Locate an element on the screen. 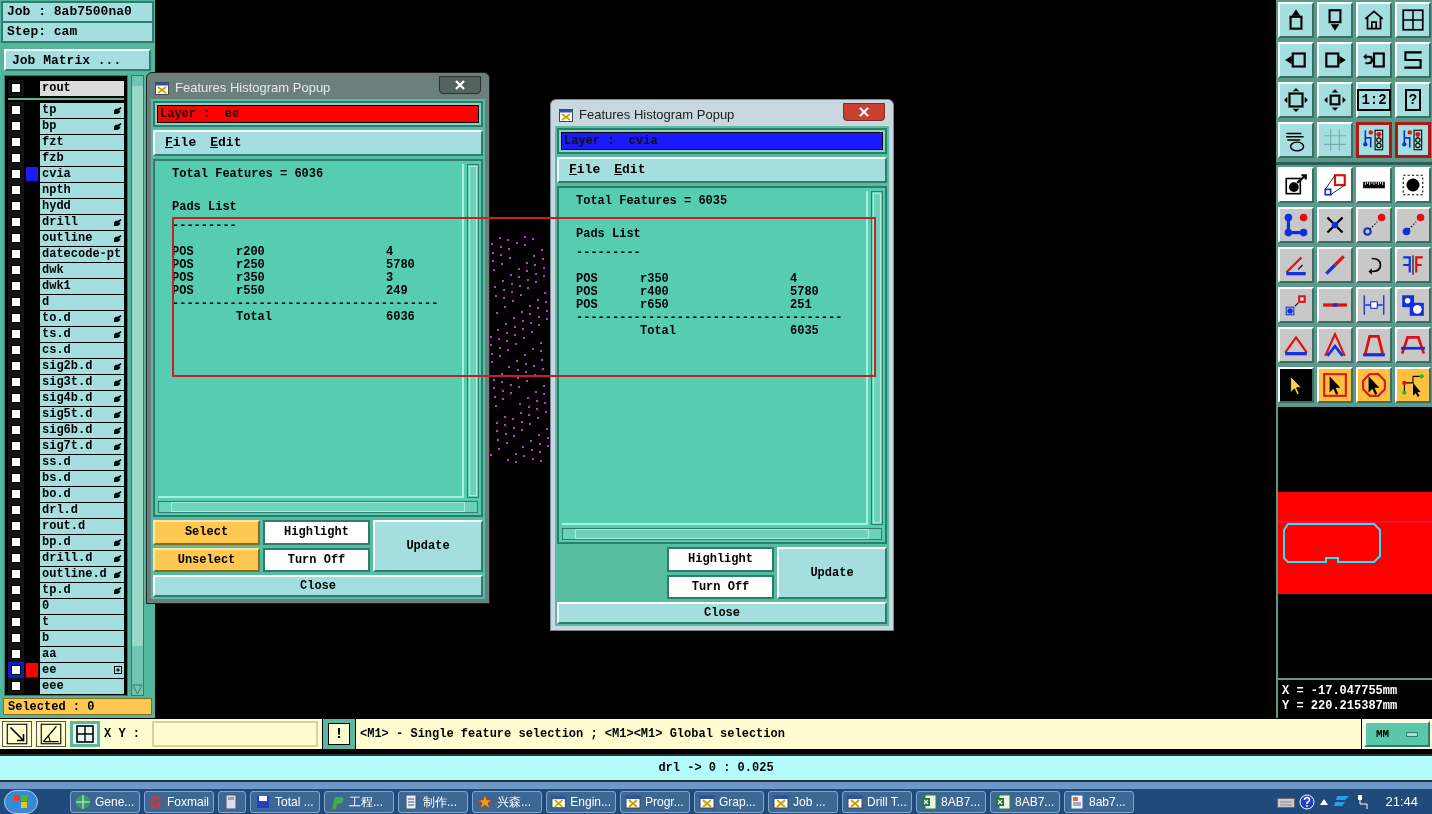  layer-name: sig3t.d is located at coordinates (82, 382).